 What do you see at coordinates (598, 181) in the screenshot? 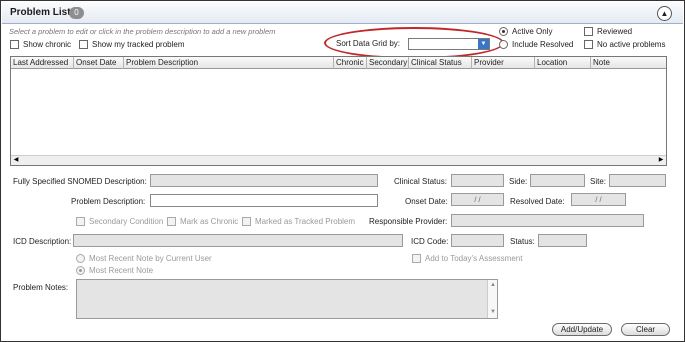
I see `site-label: Site:` at bounding box center [598, 181].